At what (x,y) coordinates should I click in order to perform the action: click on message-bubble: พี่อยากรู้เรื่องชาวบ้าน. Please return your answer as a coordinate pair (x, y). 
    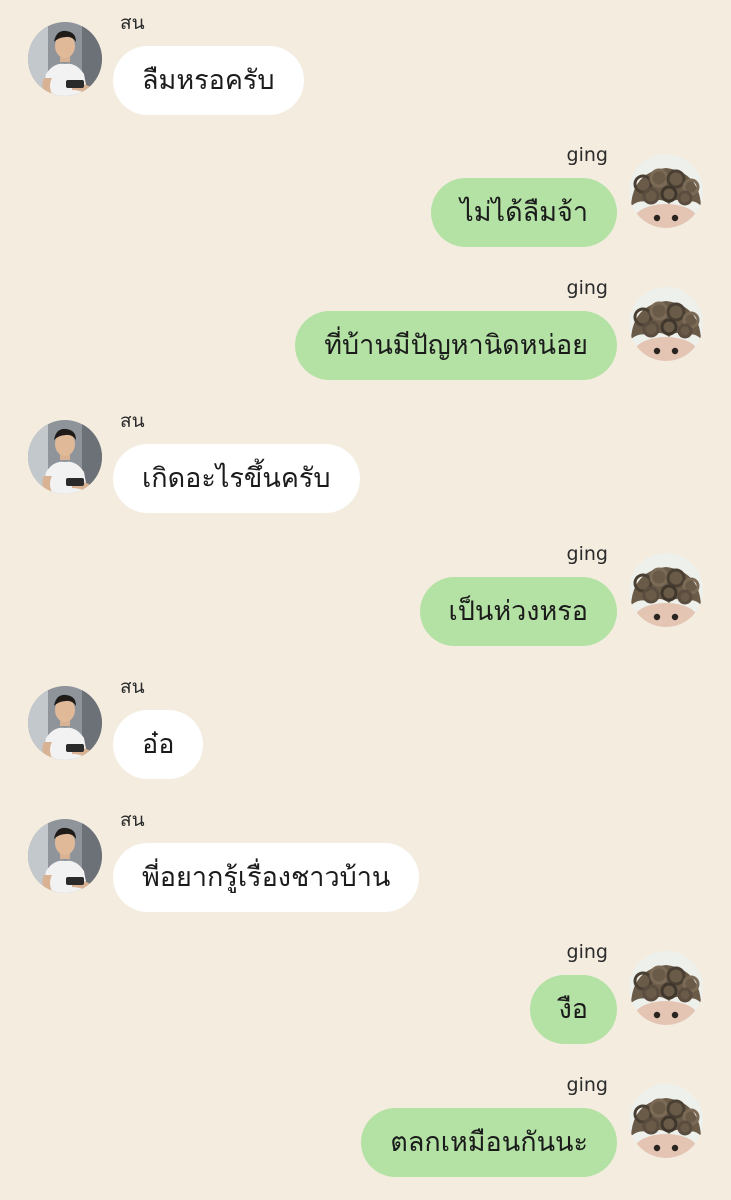
    Looking at the image, I should click on (266, 877).